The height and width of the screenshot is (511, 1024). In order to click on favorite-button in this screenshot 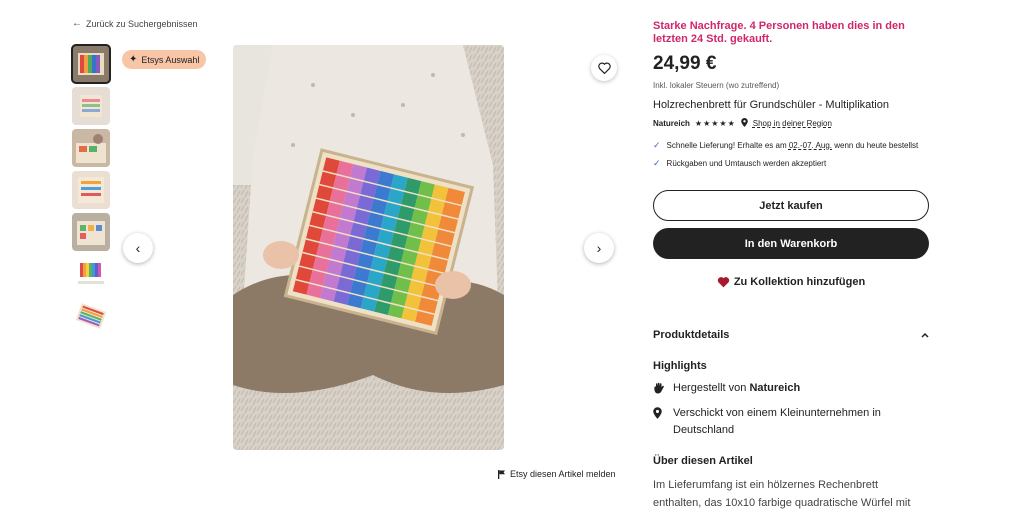, I will do `click(604, 68)`.